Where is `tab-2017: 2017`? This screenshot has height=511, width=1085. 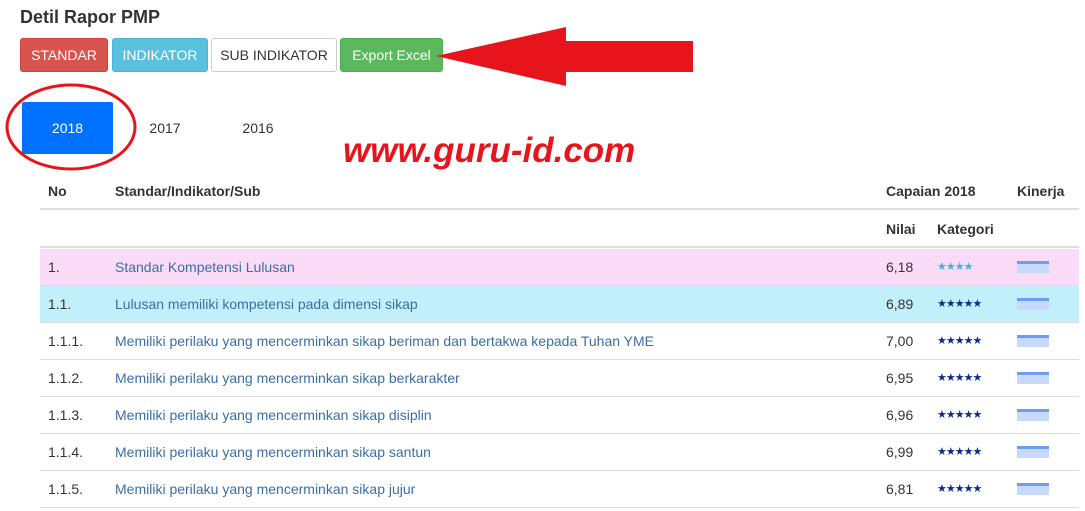 tab-2017: 2017 is located at coordinates (165, 128).